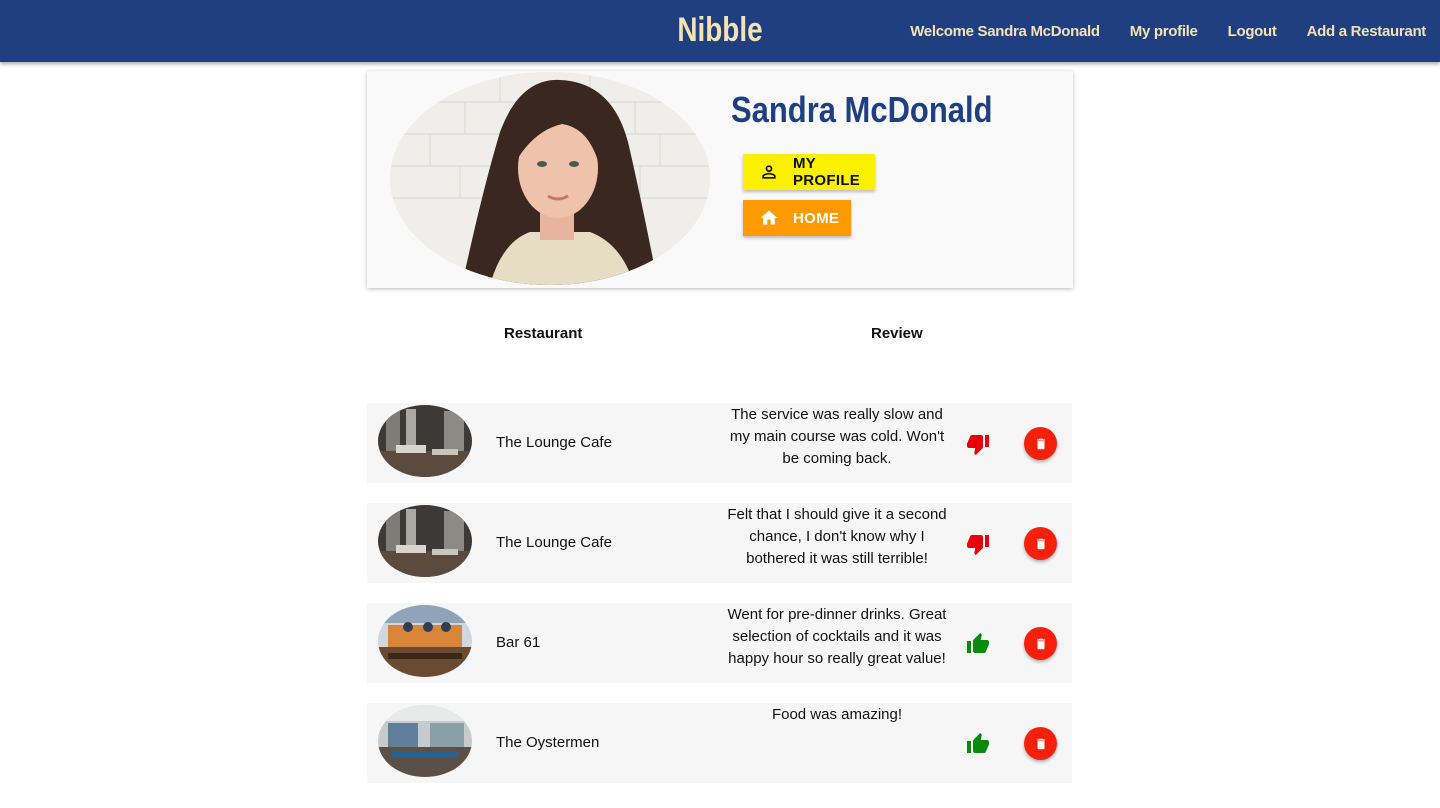 The width and height of the screenshot is (1440, 808). I want to click on nav-my-profile-link: My profile, so click(1164, 31).